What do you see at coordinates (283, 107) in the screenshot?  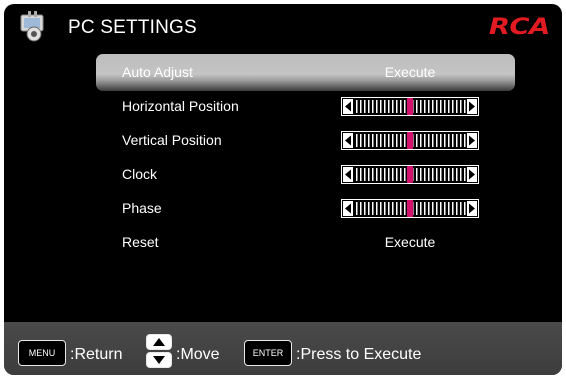 I see `menu-item-horizontal-position: Horizontal Position` at bounding box center [283, 107].